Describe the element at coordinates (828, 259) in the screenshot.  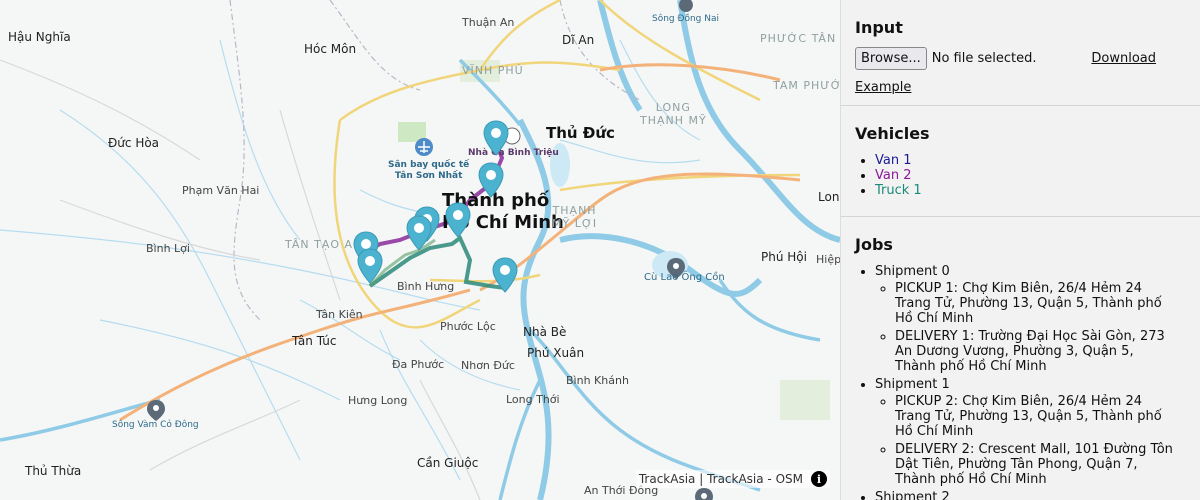
I see `place-label: Hiệp` at that location.